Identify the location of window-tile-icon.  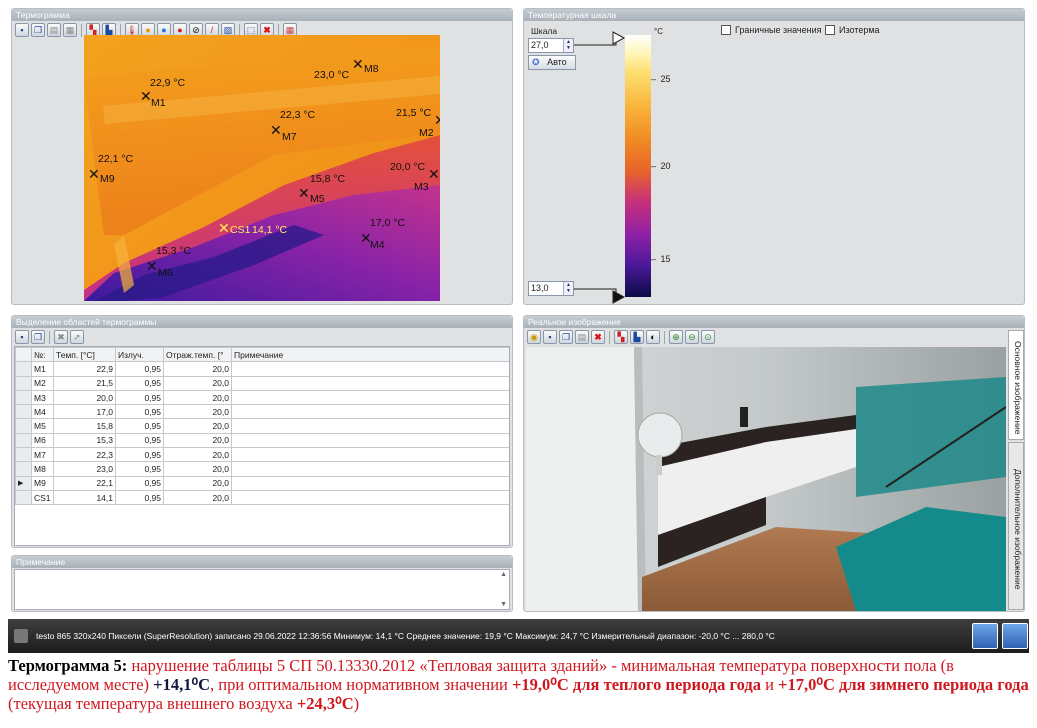
(1015, 636).